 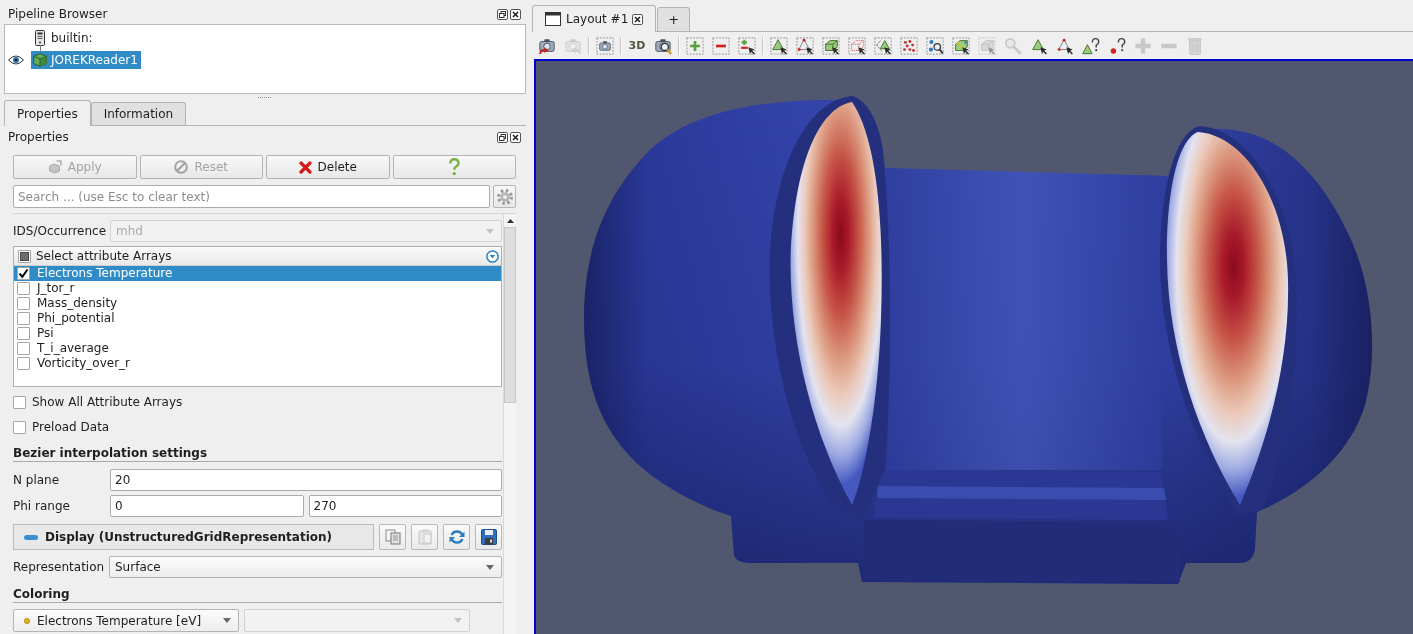 I want to click on number-field: 0, so click(x=207, y=506).